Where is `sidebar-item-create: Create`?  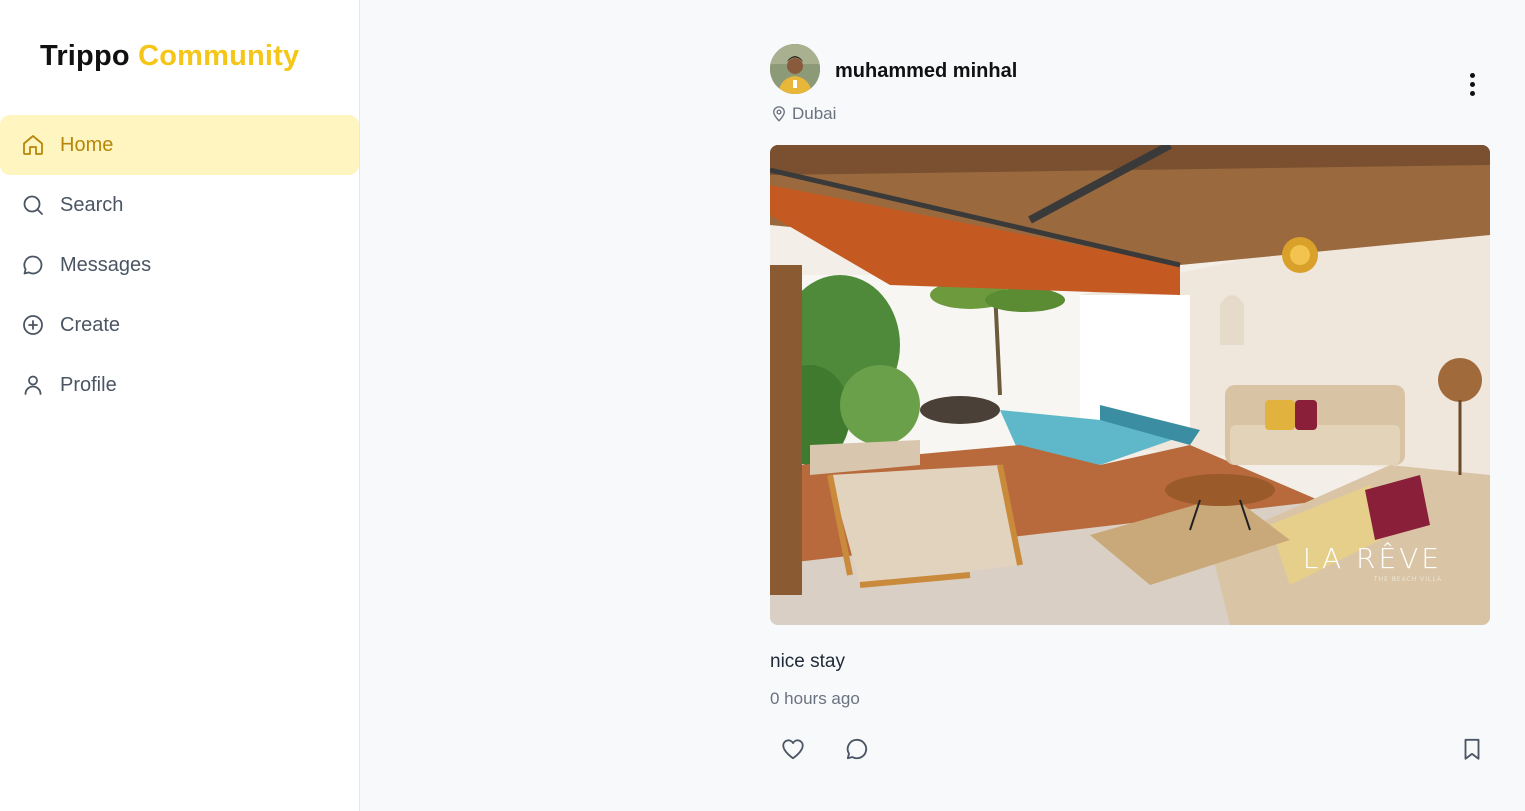
sidebar-item-create: Create is located at coordinates (179, 325).